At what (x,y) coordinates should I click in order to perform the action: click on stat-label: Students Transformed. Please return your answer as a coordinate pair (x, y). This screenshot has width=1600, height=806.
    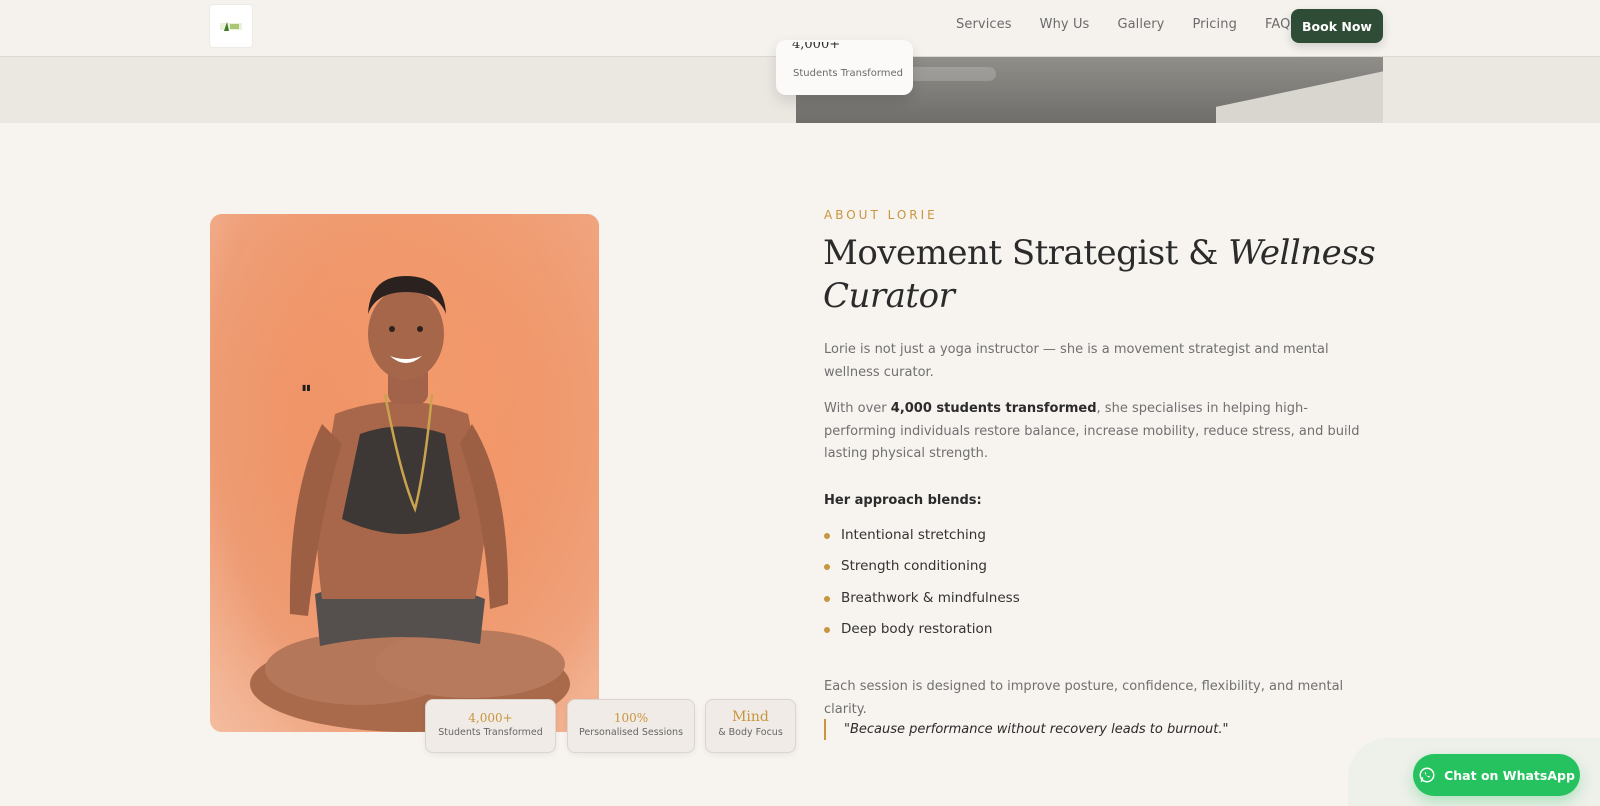
    Looking at the image, I should click on (490, 732).